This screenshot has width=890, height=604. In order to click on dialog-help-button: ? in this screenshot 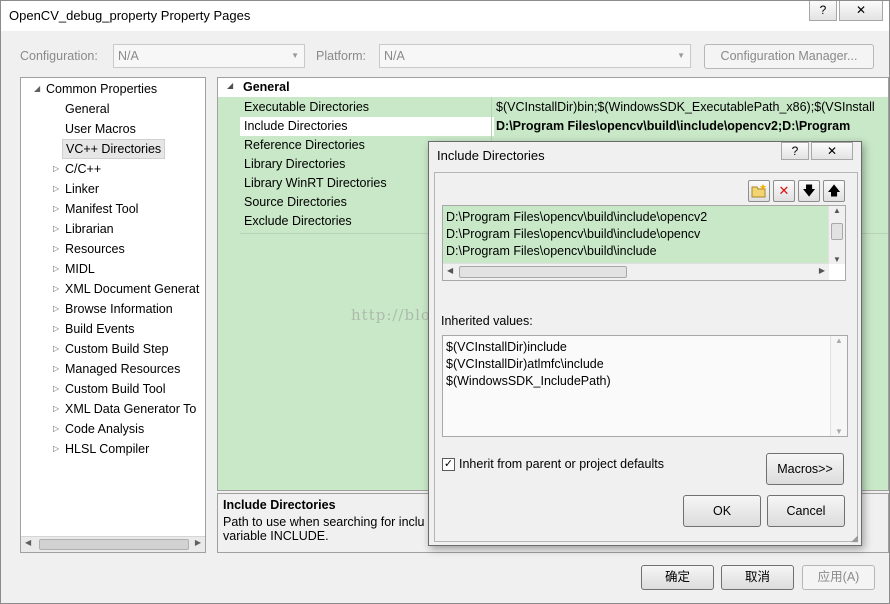, I will do `click(795, 151)`.